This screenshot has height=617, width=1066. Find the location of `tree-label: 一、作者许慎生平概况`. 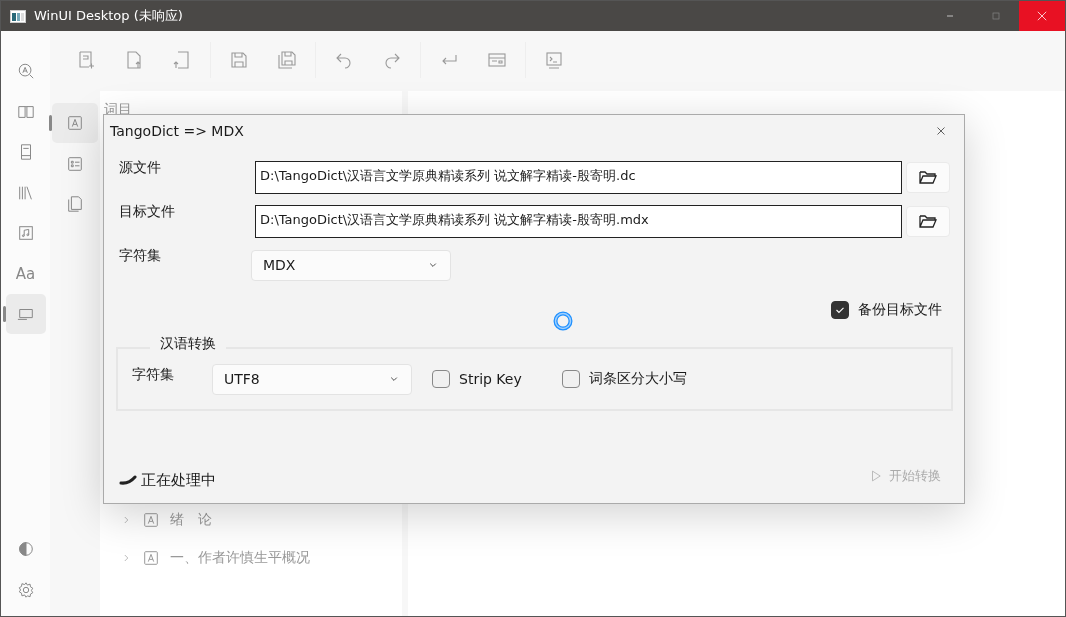

tree-label: 一、作者许慎生平概况 is located at coordinates (240, 558).